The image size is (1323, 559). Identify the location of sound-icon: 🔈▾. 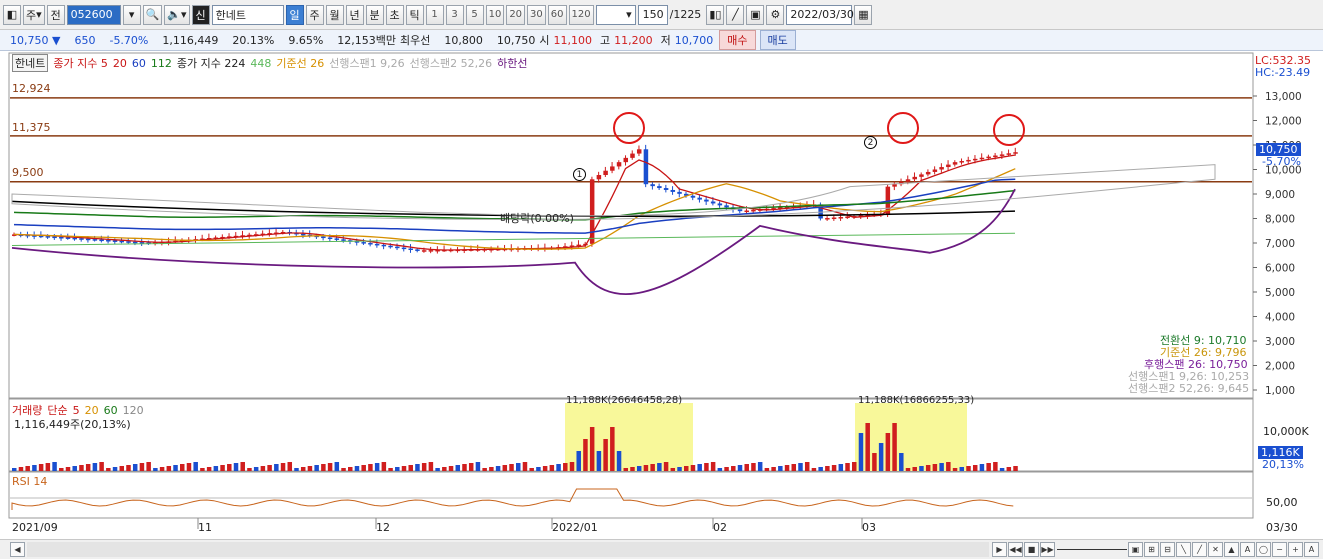
(177, 14).